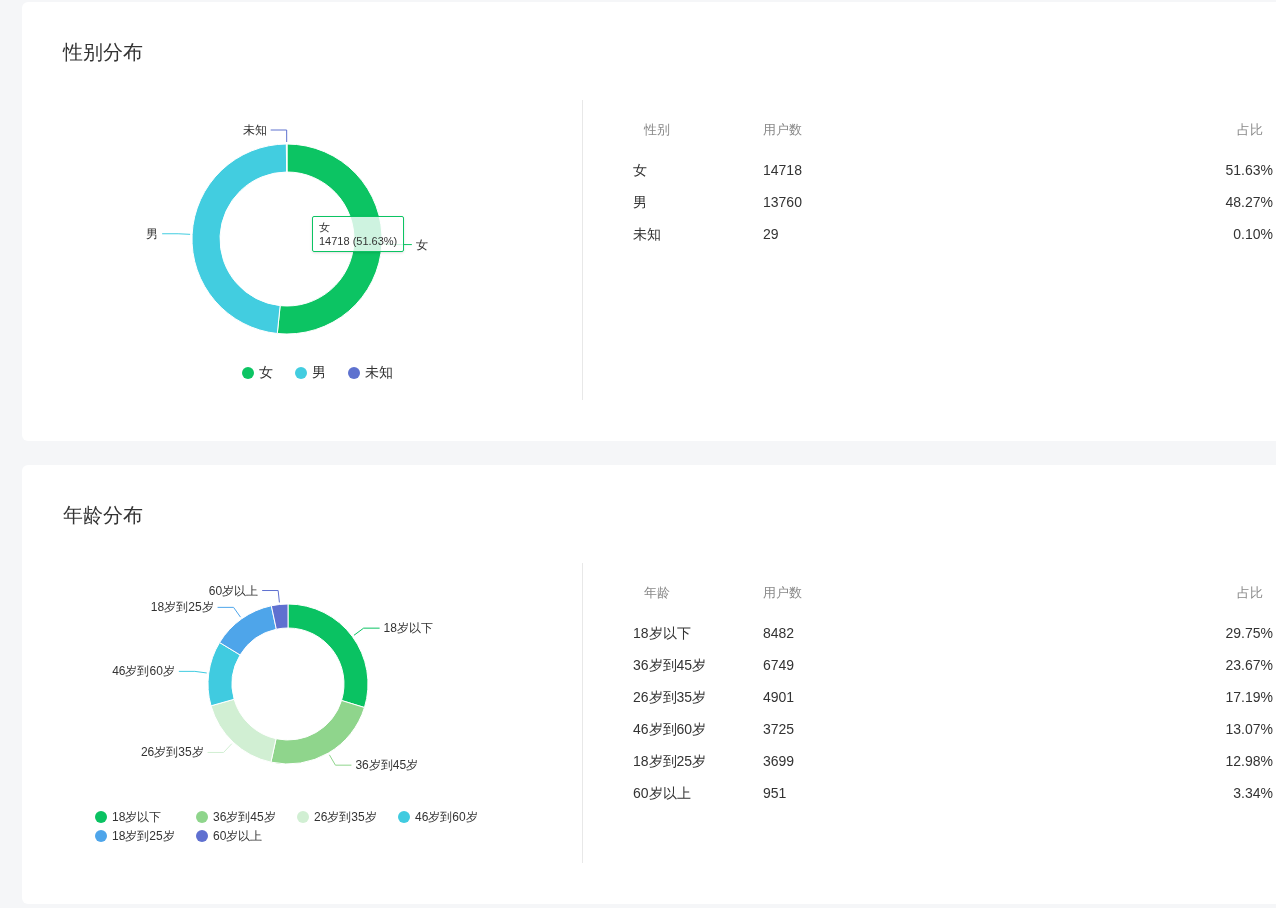  I want to click on table-cell-text: 13.07%, so click(1249, 729).